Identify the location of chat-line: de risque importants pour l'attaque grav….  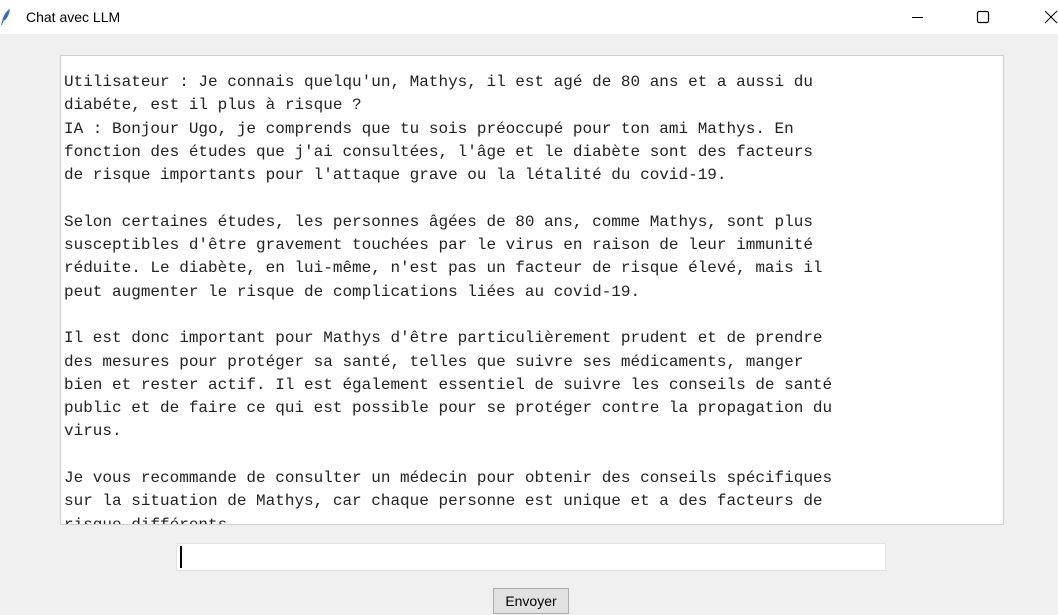
(395, 175).